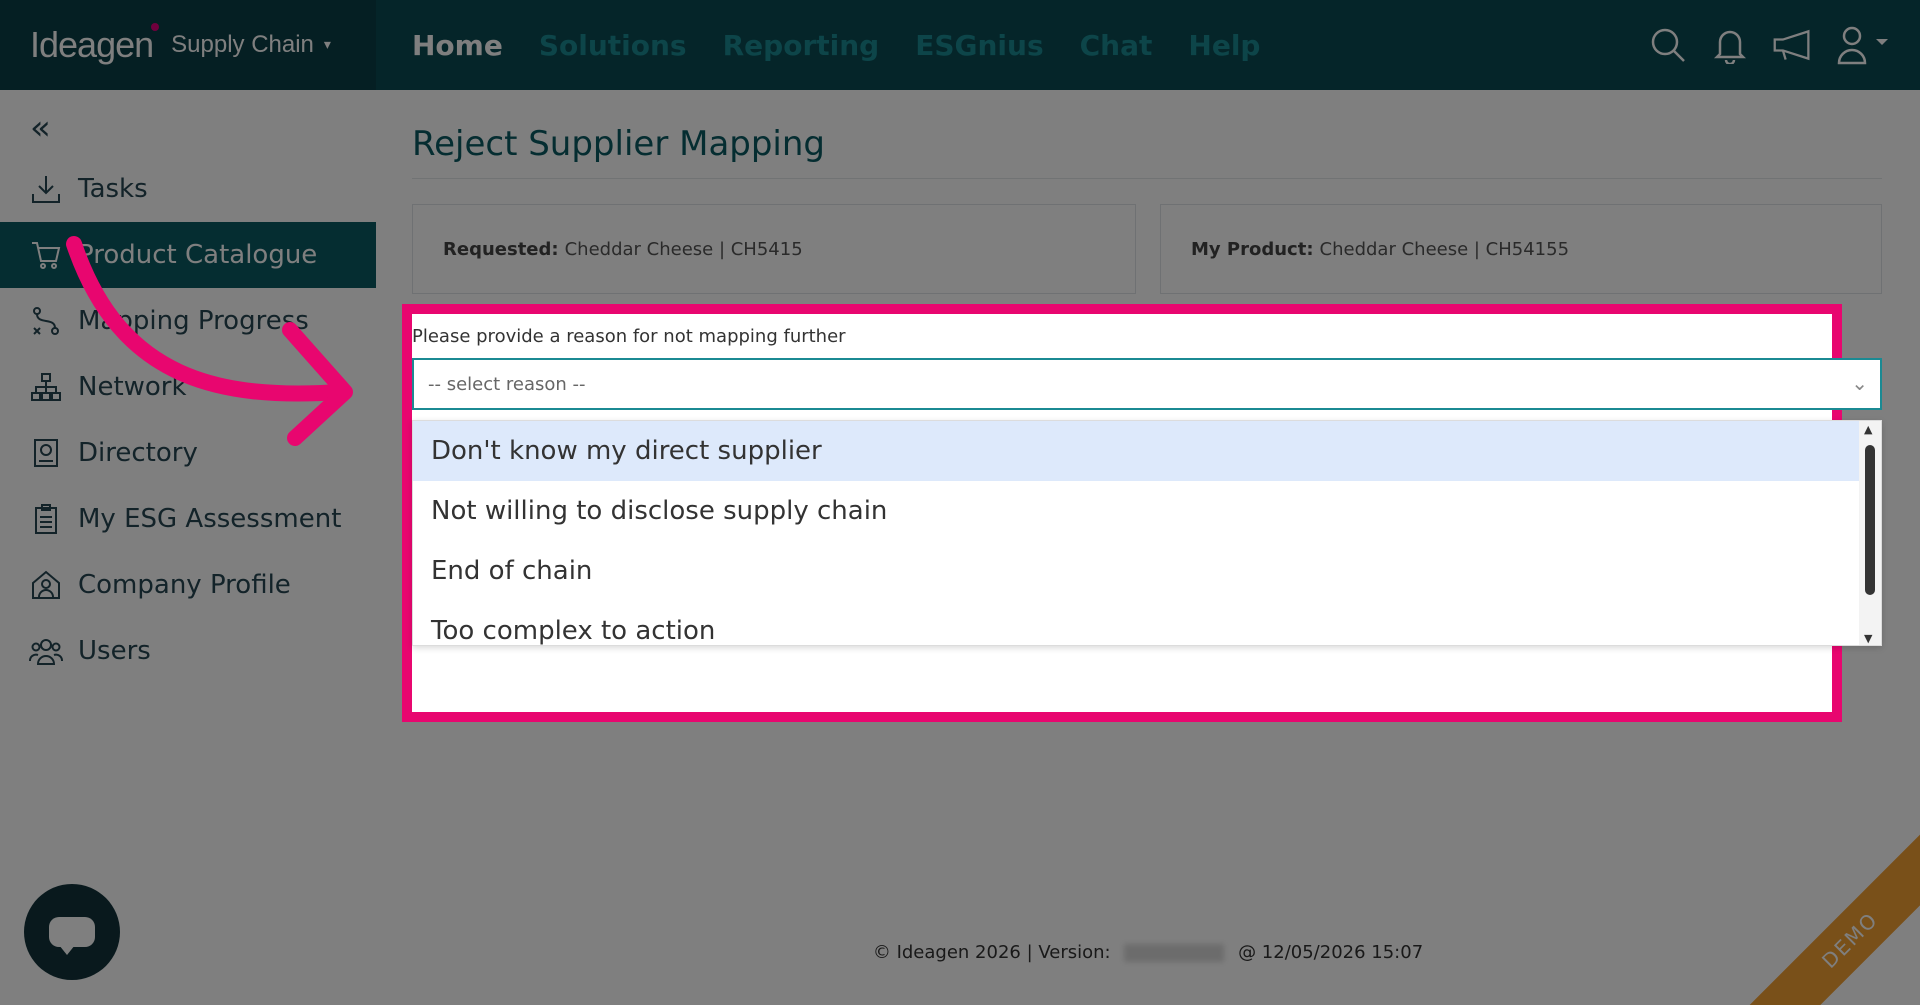 Image resolution: width=1920 pixels, height=1005 pixels. What do you see at coordinates (132, 387) in the screenshot?
I see `sidebar-item-label: Network` at bounding box center [132, 387].